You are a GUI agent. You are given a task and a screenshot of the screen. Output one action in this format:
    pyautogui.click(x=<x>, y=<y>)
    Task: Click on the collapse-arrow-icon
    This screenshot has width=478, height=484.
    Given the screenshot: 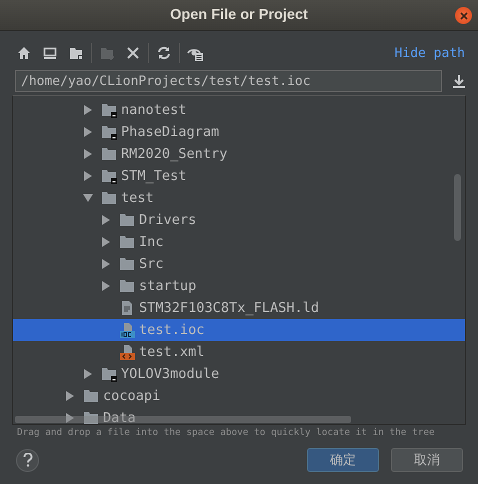 What is the action you would take?
    pyautogui.click(x=88, y=198)
    